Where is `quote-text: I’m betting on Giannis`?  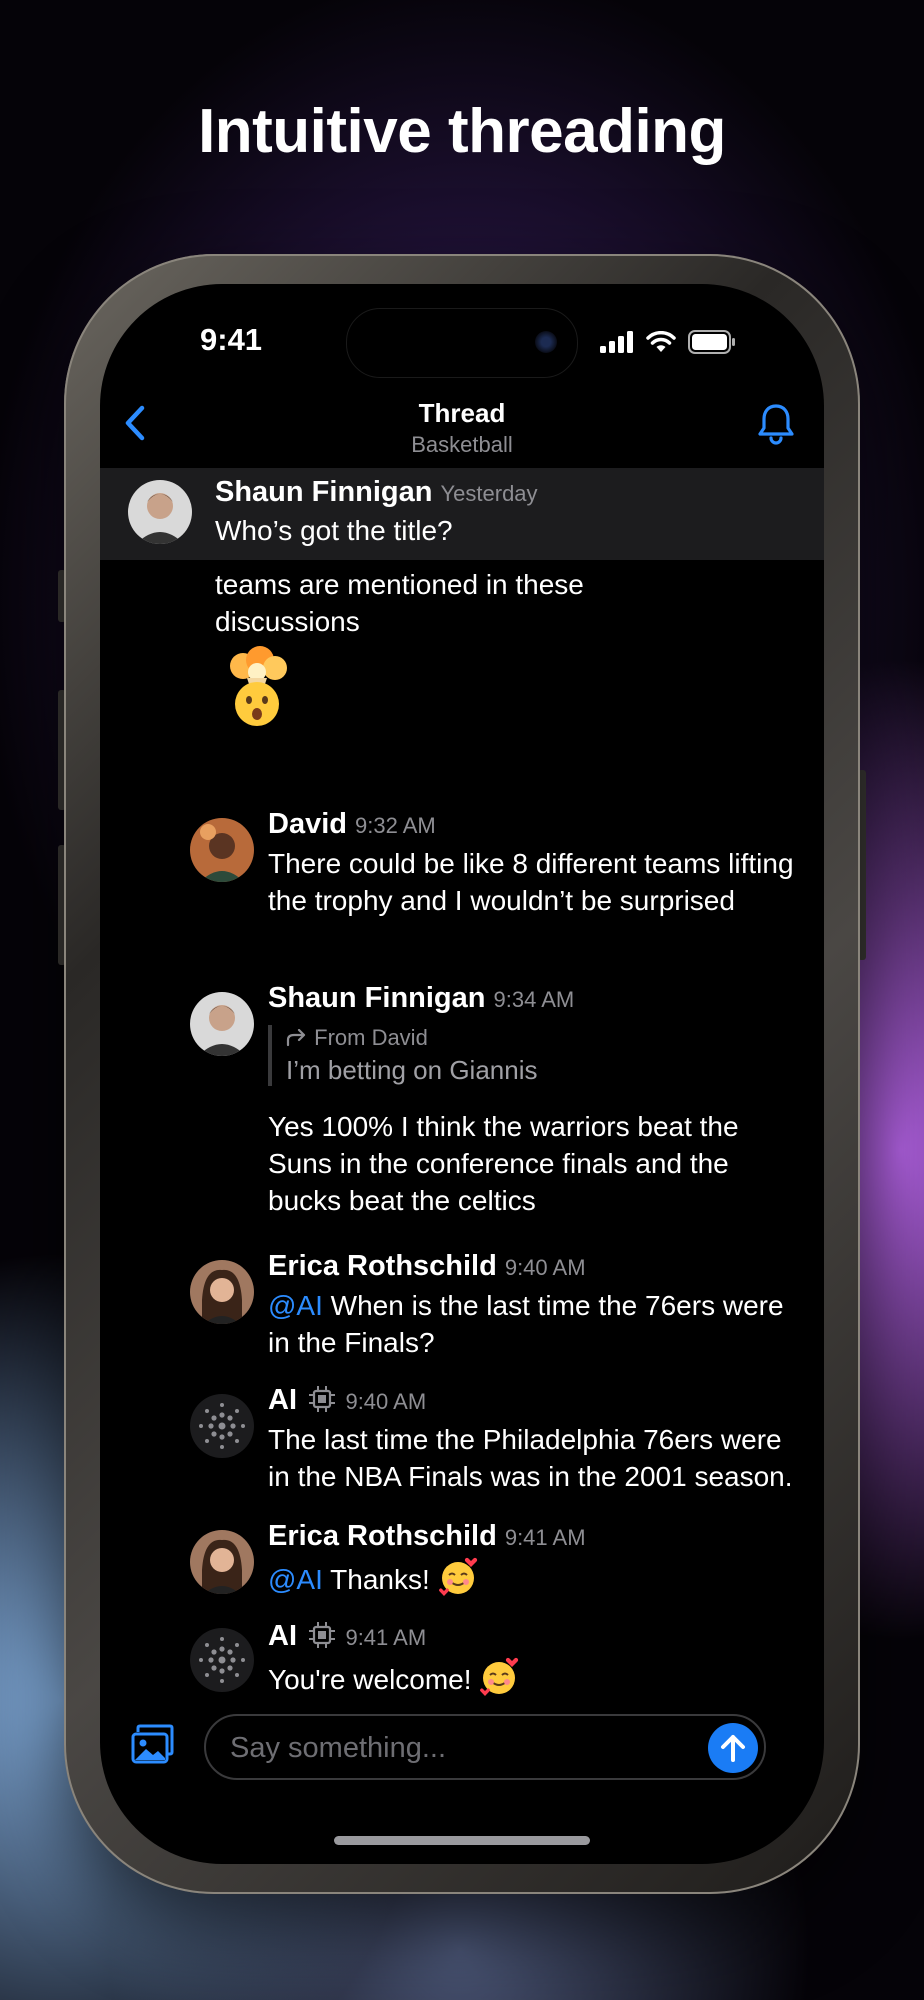 quote-text: I’m betting on Giannis is located at coordinates (412, 1070).